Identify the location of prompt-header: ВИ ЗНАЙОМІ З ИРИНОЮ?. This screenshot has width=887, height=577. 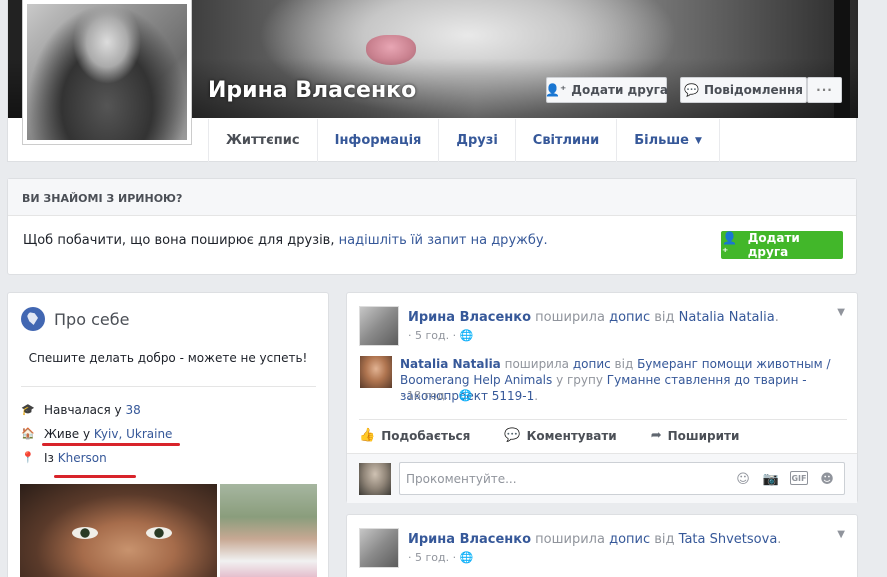
(432, 197).